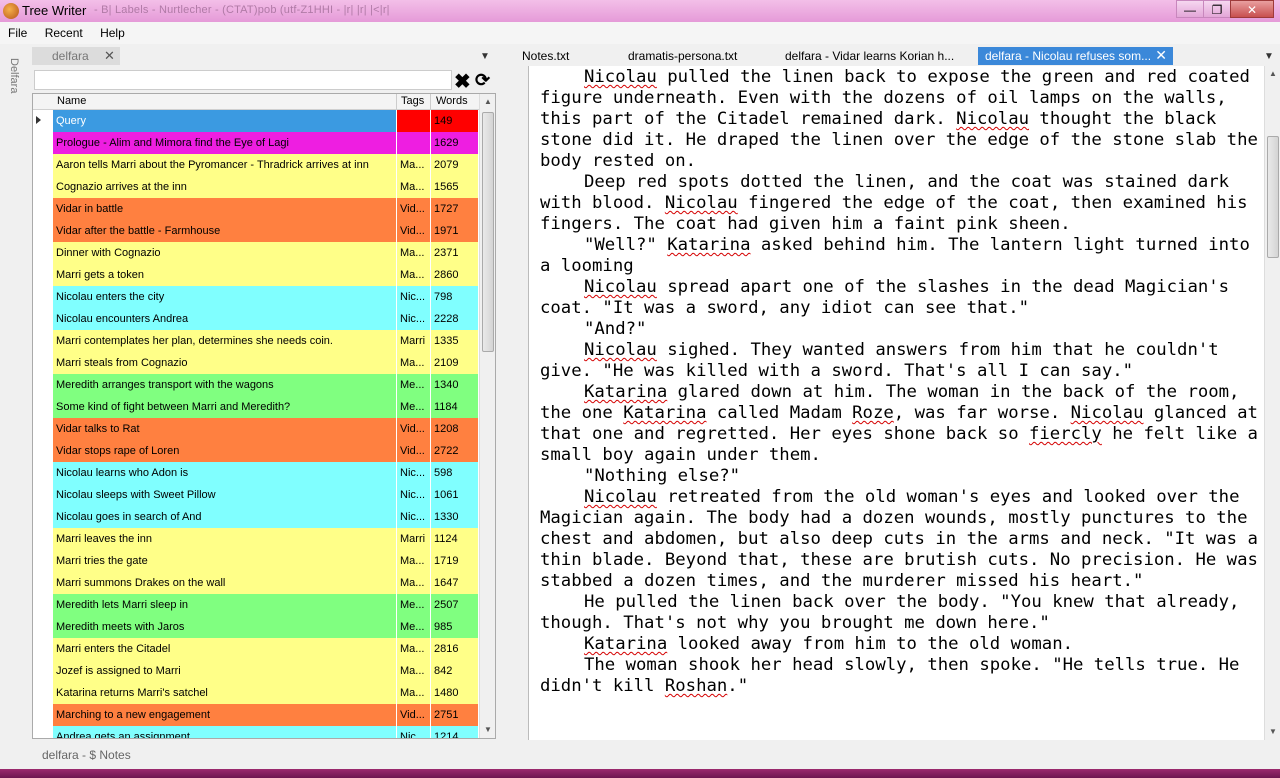 Image resolution: width=1280 pixels, height=778 pixels. Describe the element at coordinates (71, 101) in the screenshot. I see `column-name-header: Name` at that location.